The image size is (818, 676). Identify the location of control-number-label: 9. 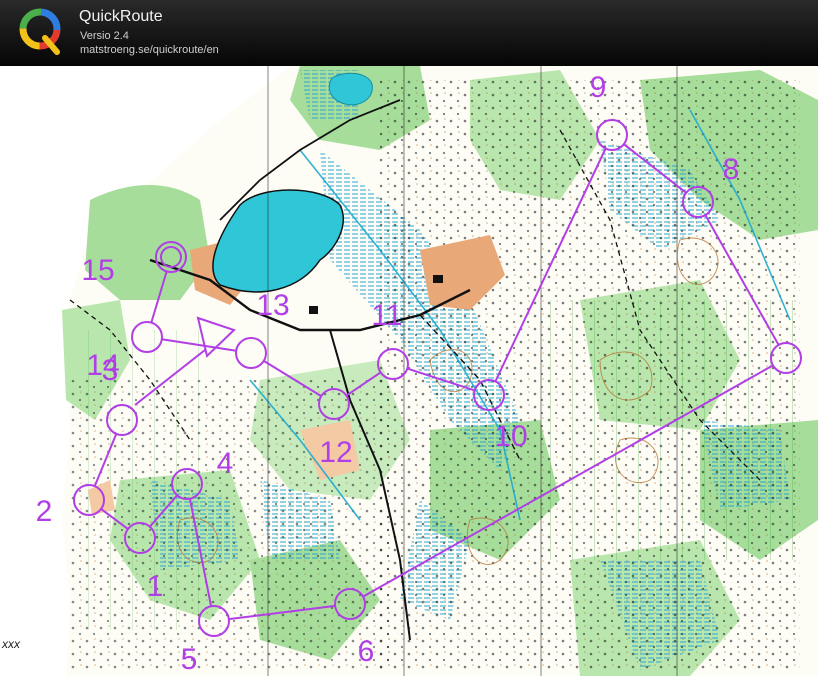
(598, 87).